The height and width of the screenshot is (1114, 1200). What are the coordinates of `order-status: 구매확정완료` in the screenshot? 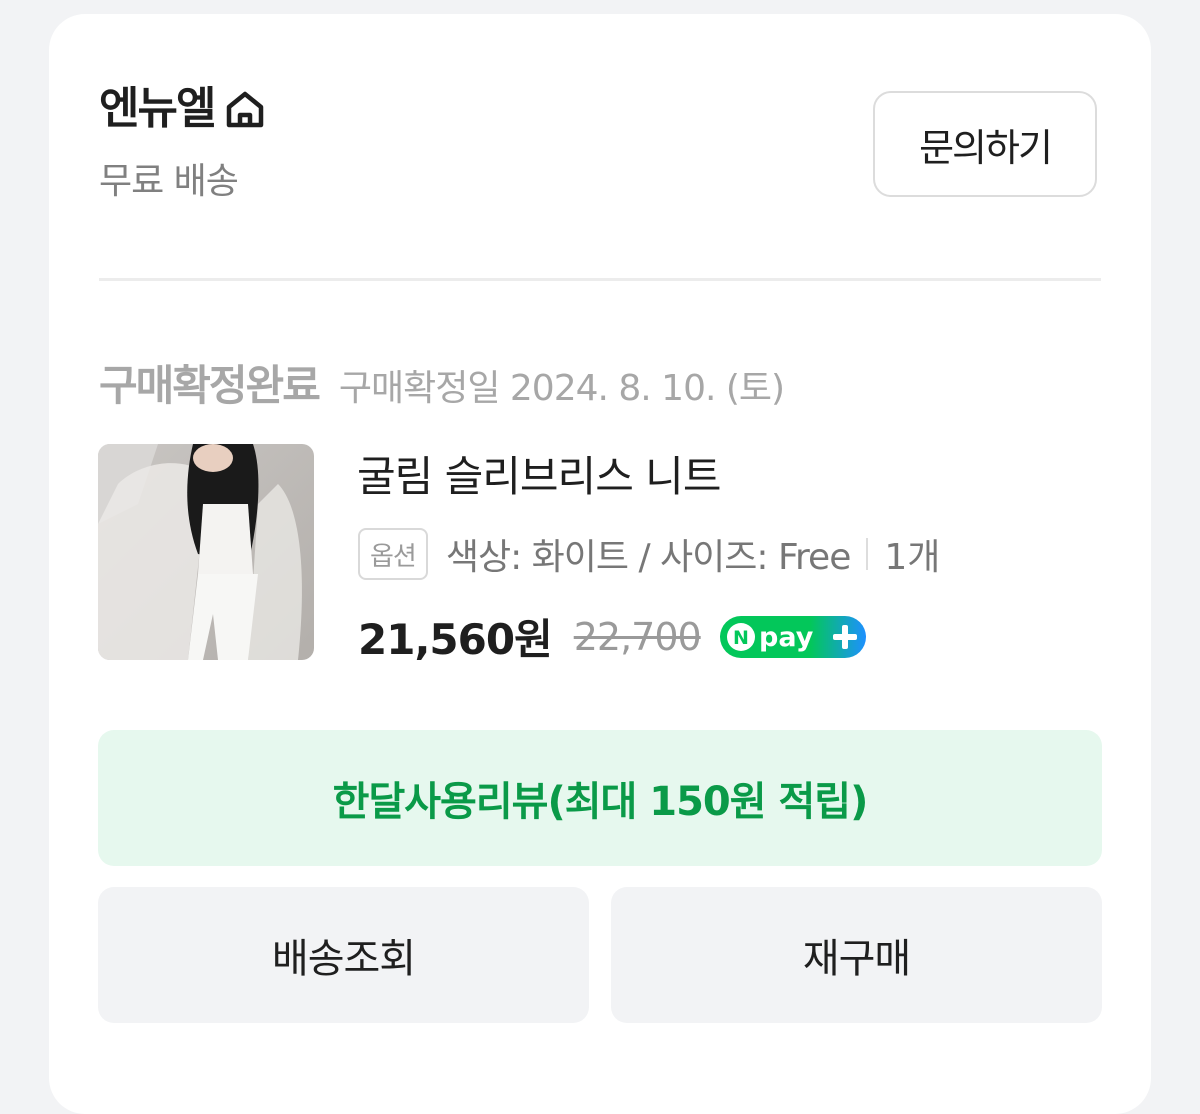 It's located at (210, 385).